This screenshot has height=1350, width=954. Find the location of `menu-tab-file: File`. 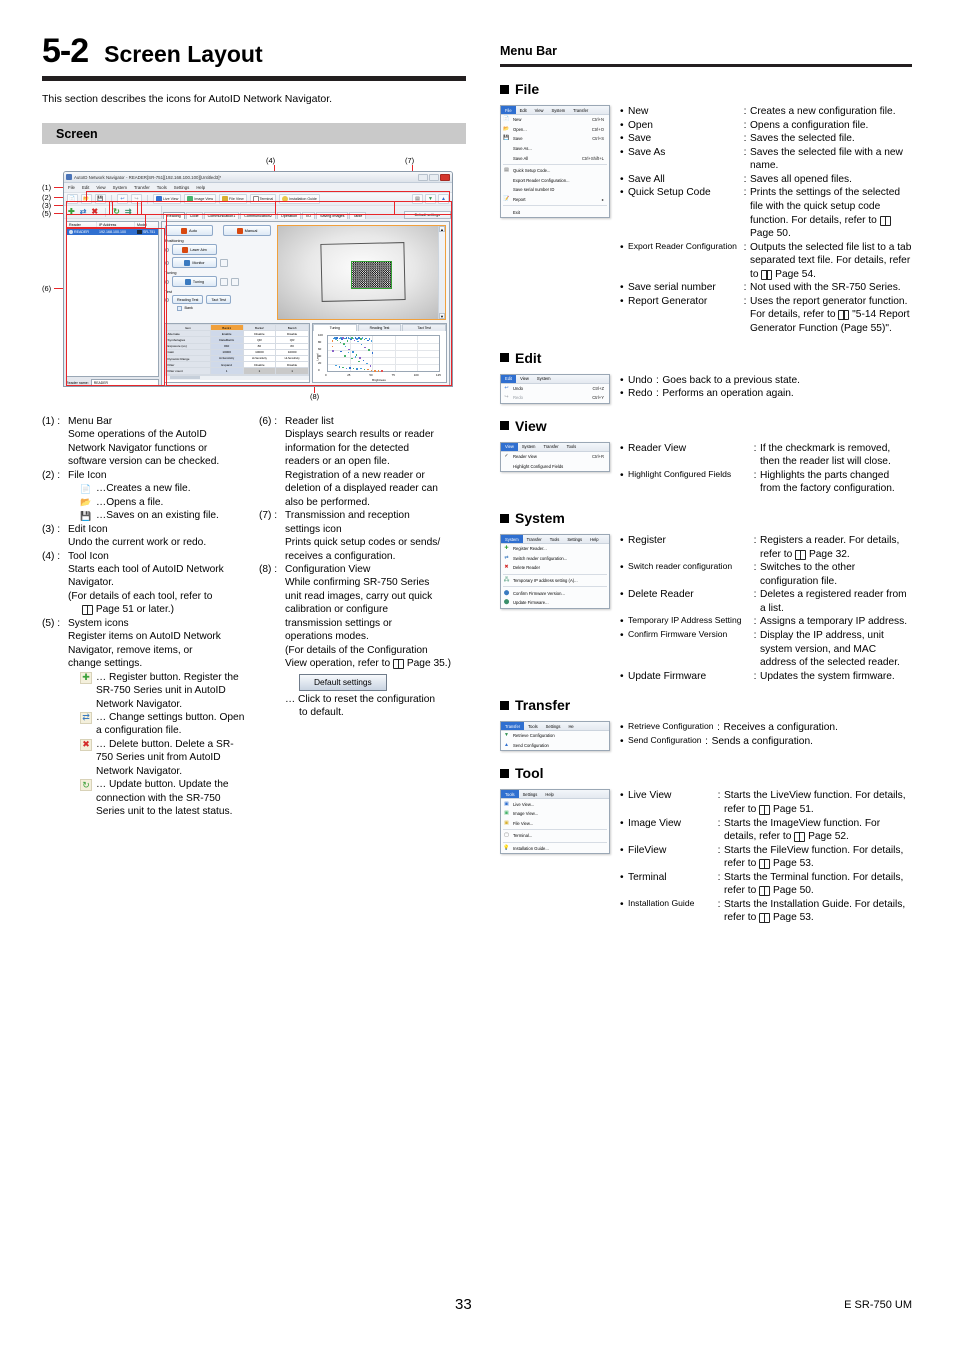

menu-tab-file: File is located at coordinates (508, 110).